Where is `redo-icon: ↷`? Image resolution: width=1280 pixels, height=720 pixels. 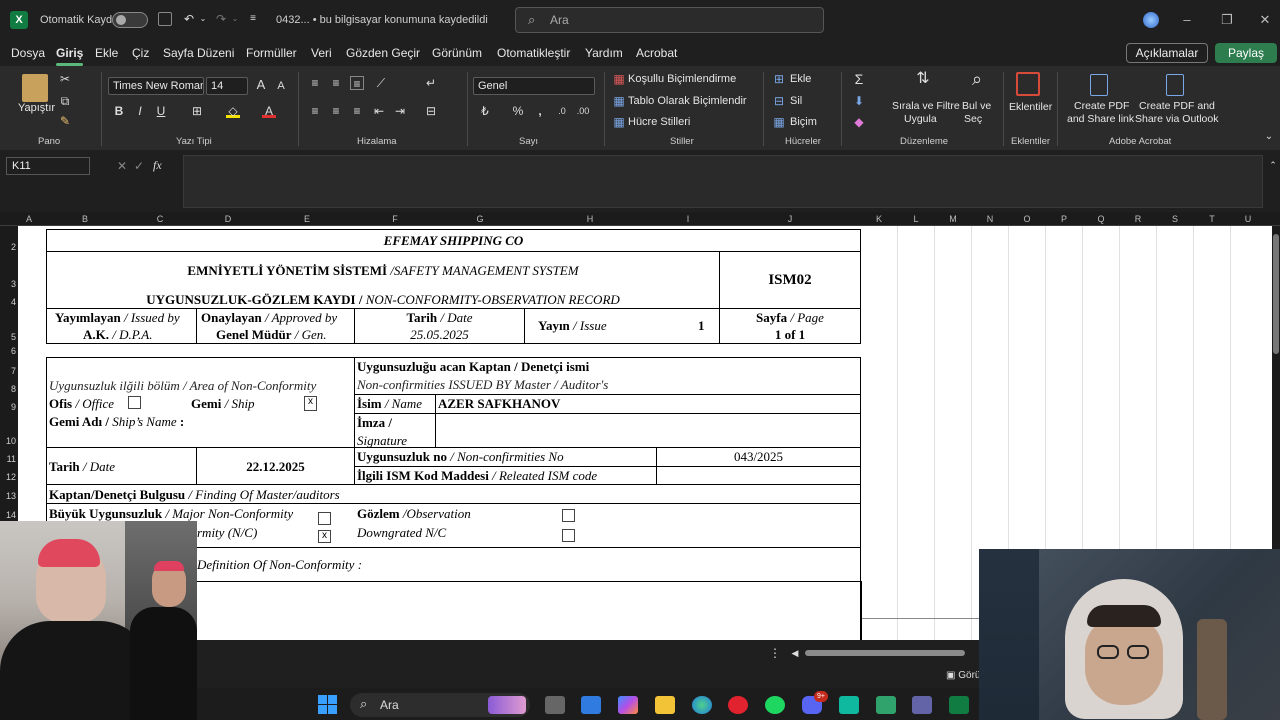
redo-icon: ↷ is located at coordinates (221, 19).